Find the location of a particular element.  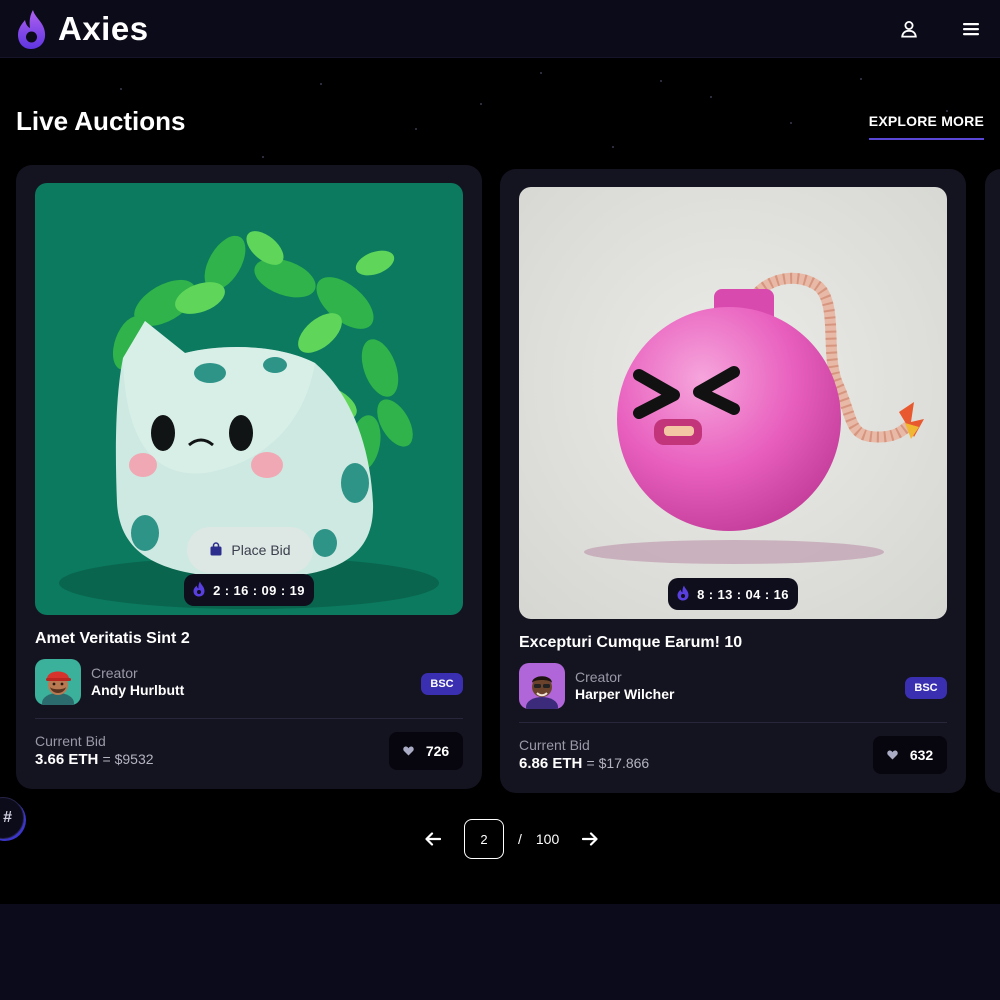

page-total: 100 is located at coordinates (547, 839).